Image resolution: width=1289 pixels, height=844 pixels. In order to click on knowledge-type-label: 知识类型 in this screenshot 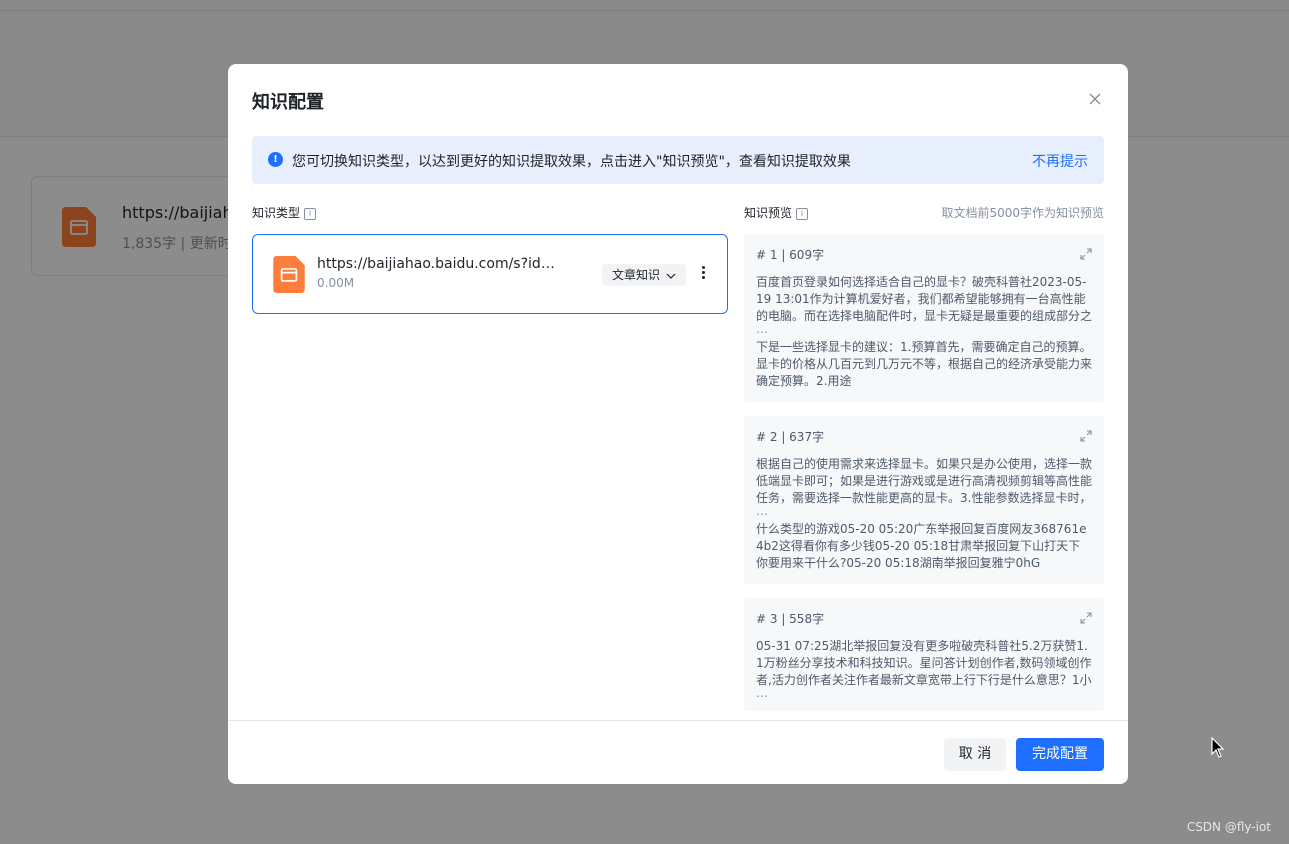, I will do `click(276, 213)`.